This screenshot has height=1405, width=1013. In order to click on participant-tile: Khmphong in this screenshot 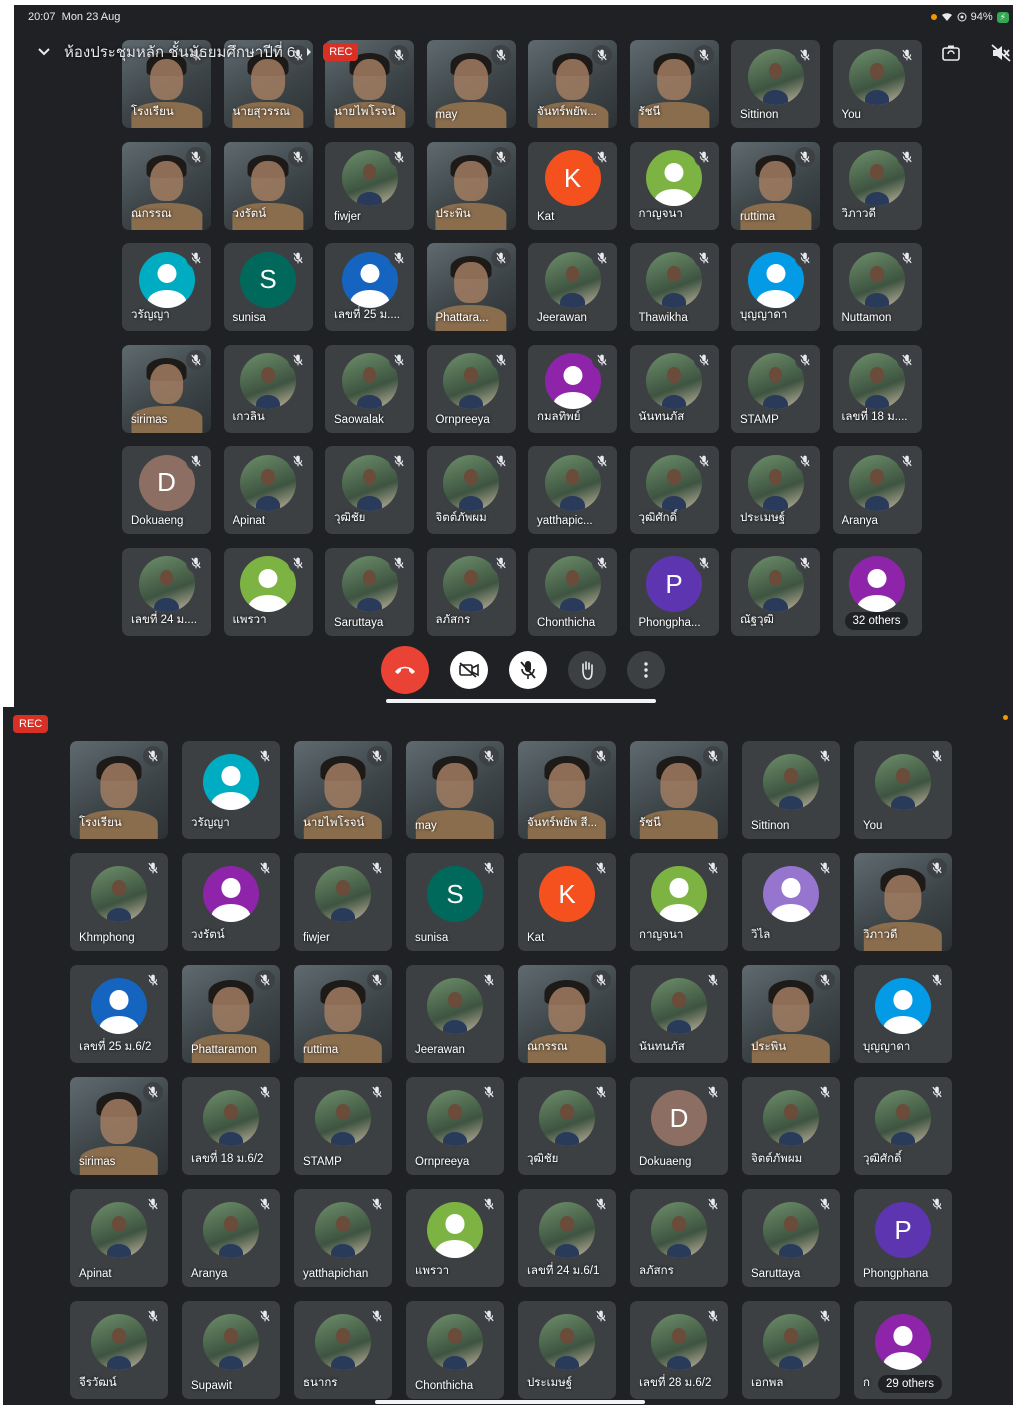, I will do `click(119, 902)`.